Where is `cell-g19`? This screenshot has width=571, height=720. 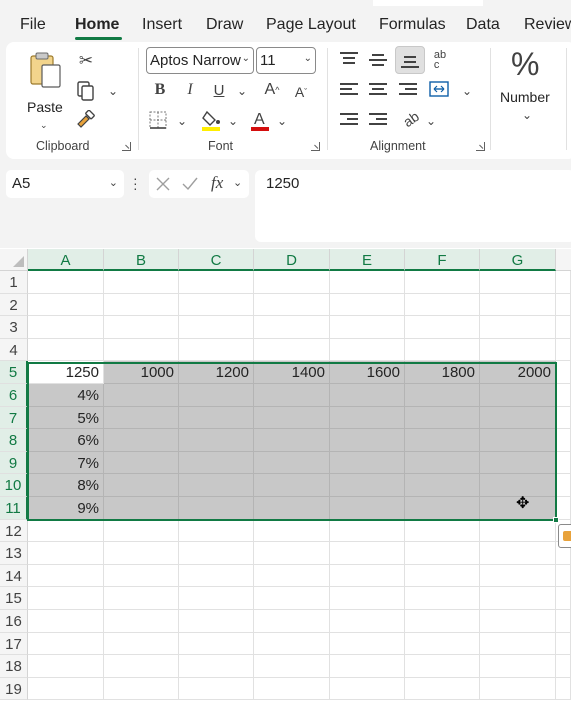
cell-g19 is located at coordinates (518, 689).